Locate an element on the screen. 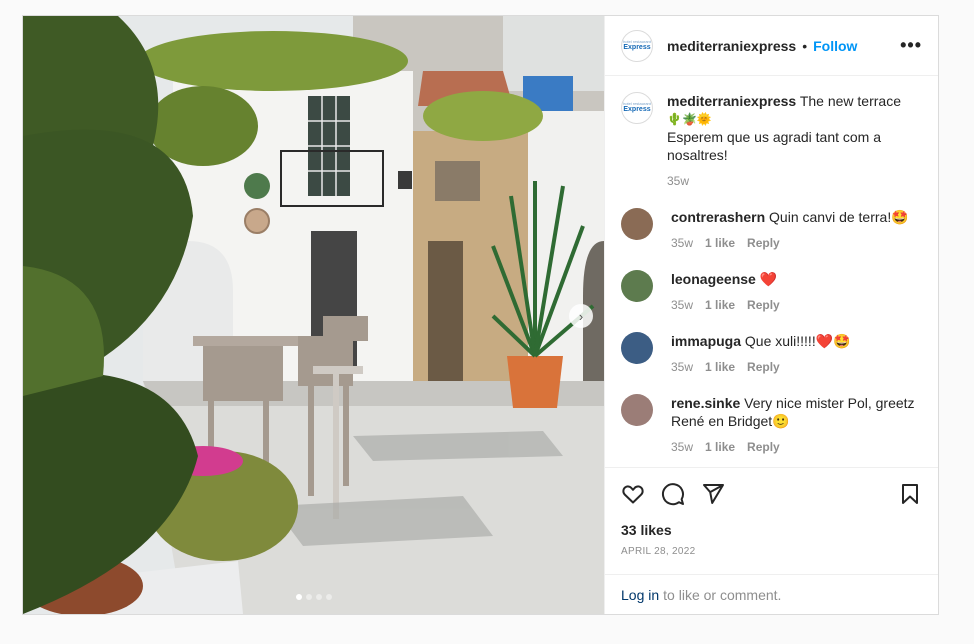 The image size is (974, 644). caption-emojis: 🌵🪴🌞 is located at coordinates (689, 119).